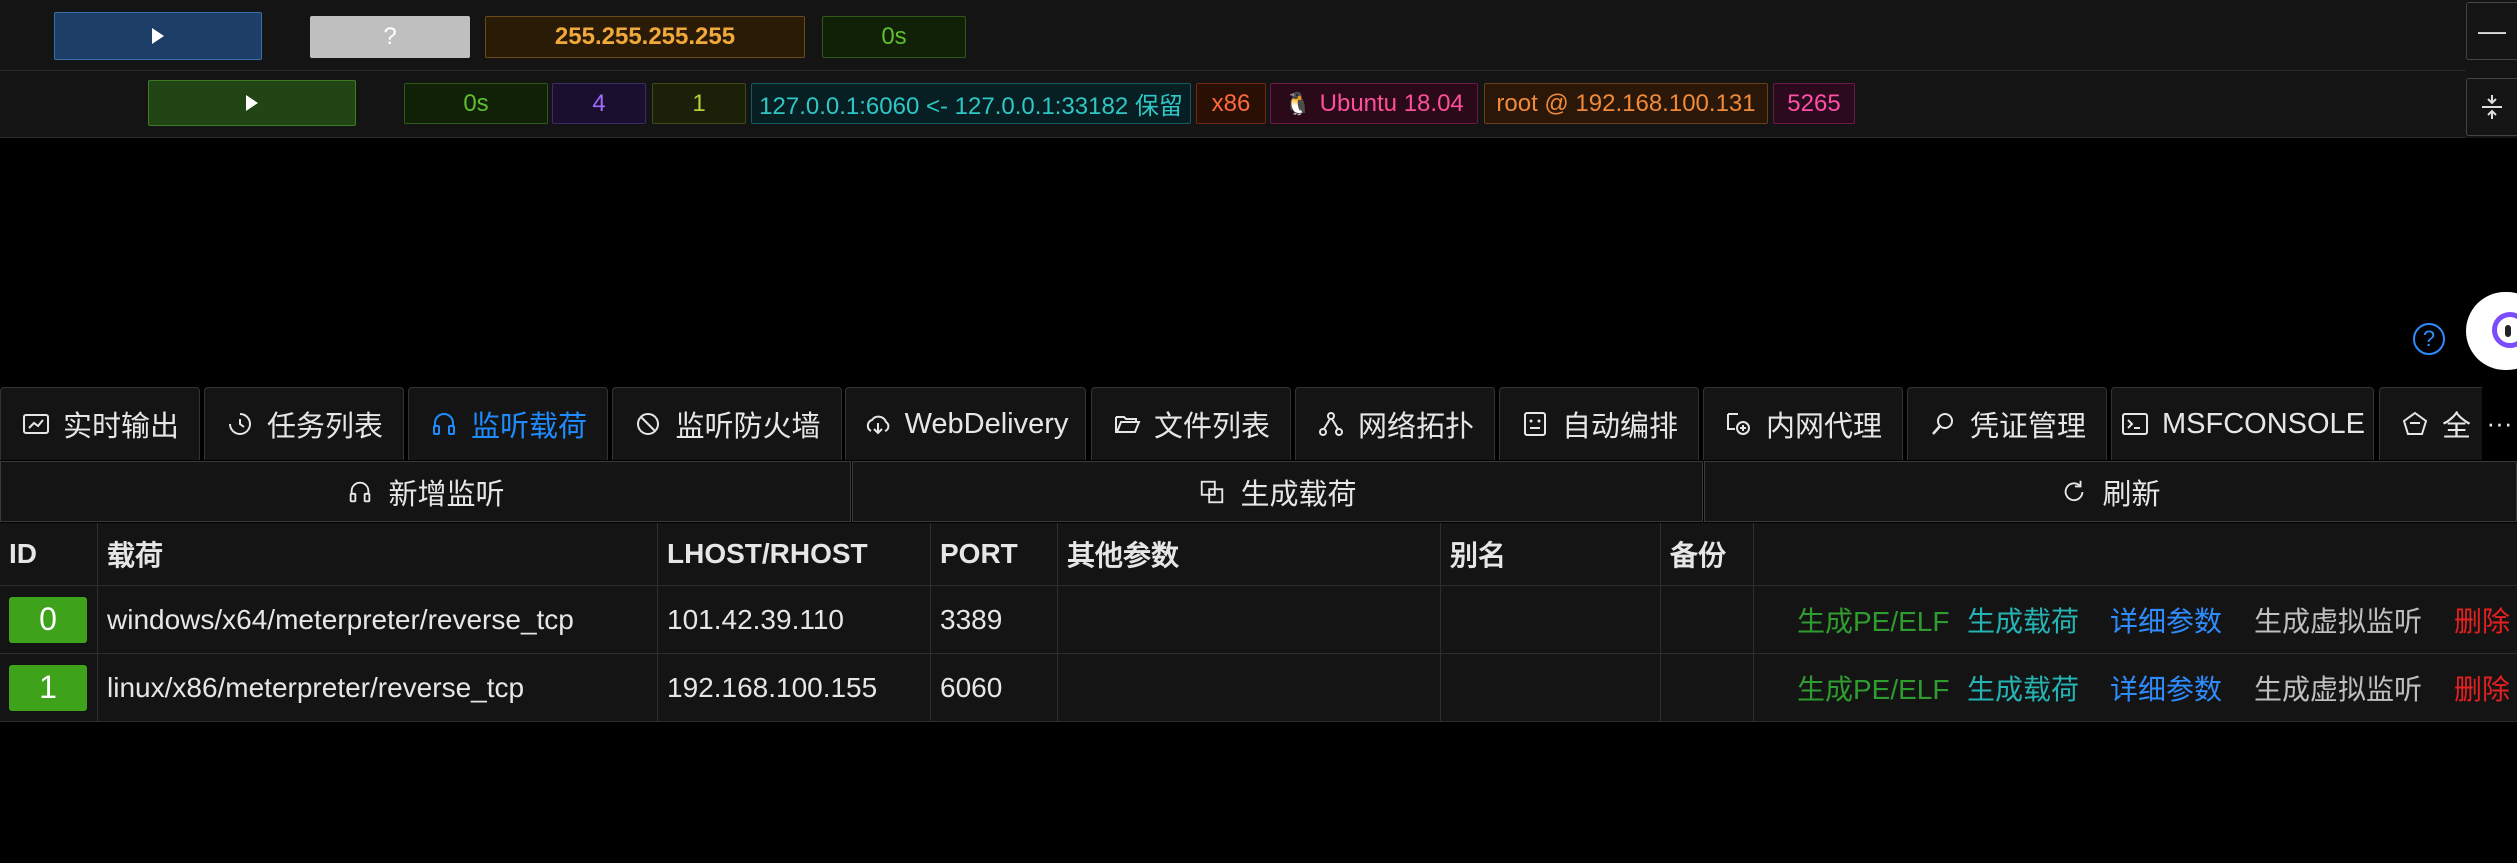  Describe the element at coordinates (793, 687) in the screenshot. I see `row-host: 192.168.100.155` at that location.